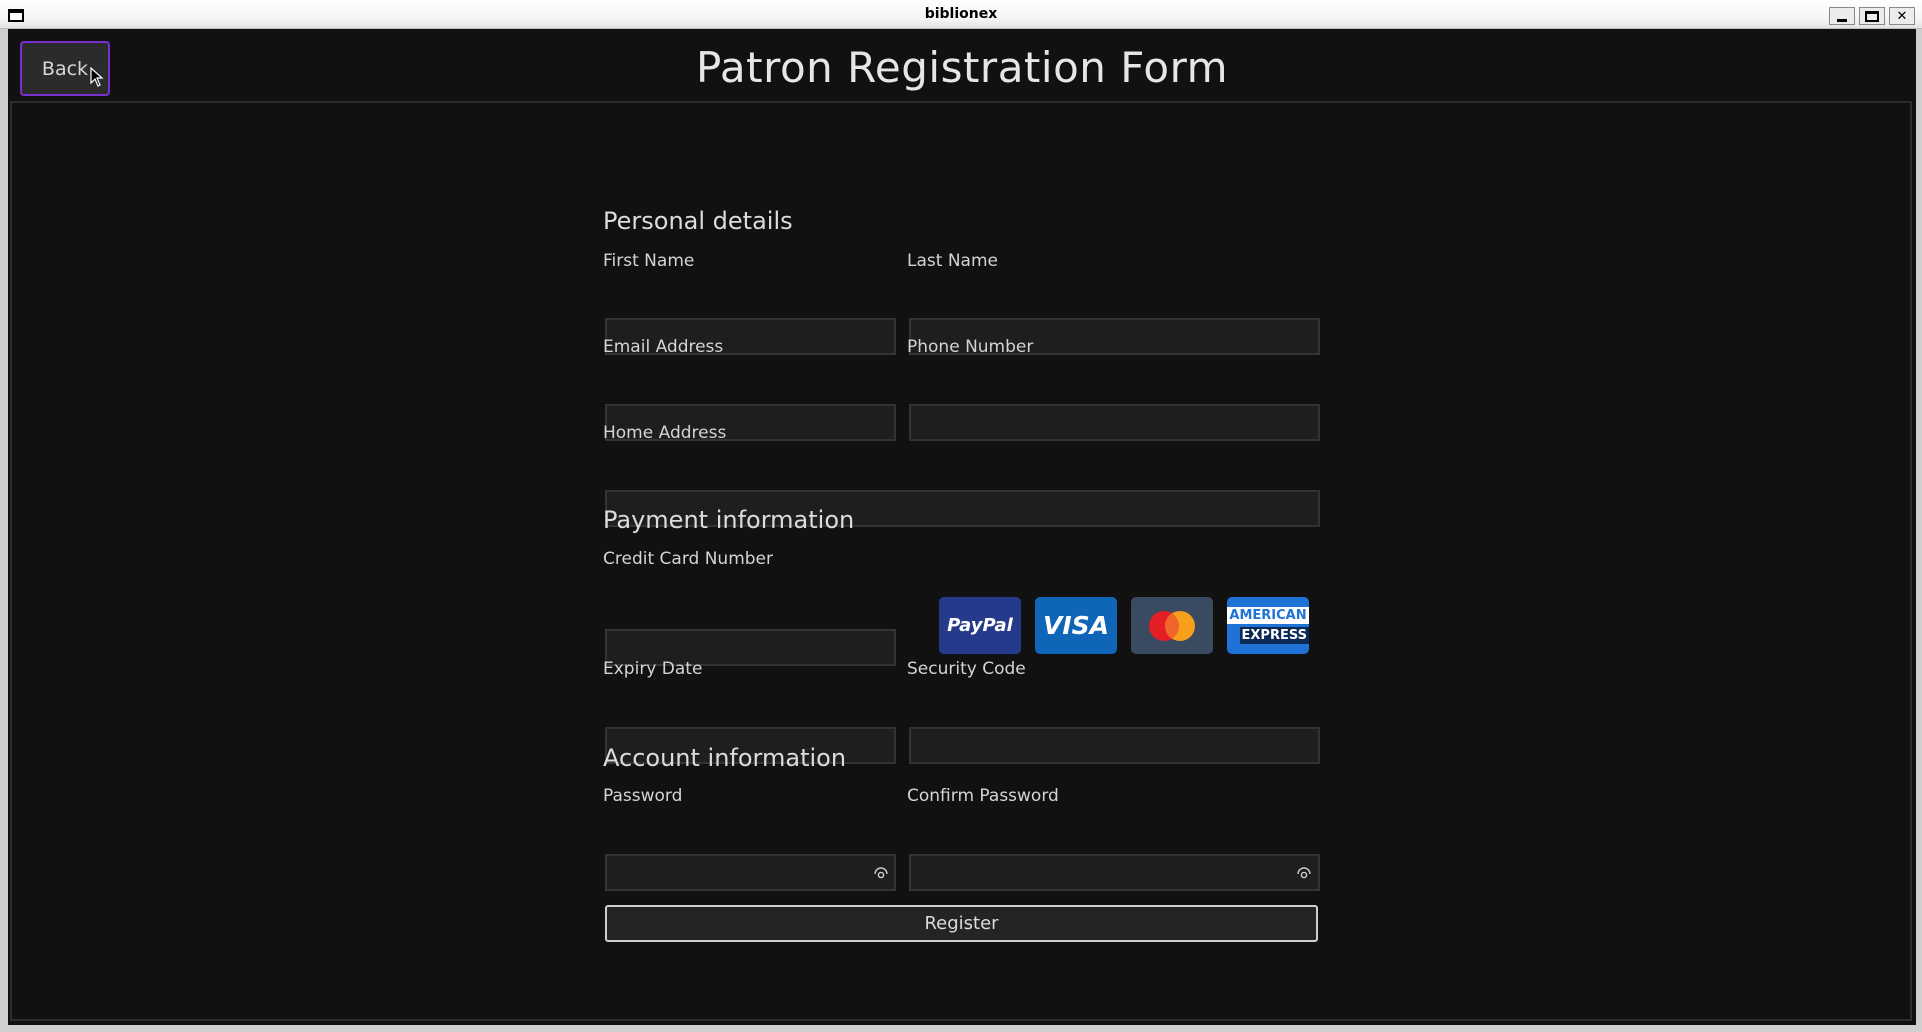 The width and height of the screenshot is (1922, 1032). What do you see at coordinates (1076, 625) in the screenshot?
I see `visa-logo: VISA` at bounding box center [1076, 625].